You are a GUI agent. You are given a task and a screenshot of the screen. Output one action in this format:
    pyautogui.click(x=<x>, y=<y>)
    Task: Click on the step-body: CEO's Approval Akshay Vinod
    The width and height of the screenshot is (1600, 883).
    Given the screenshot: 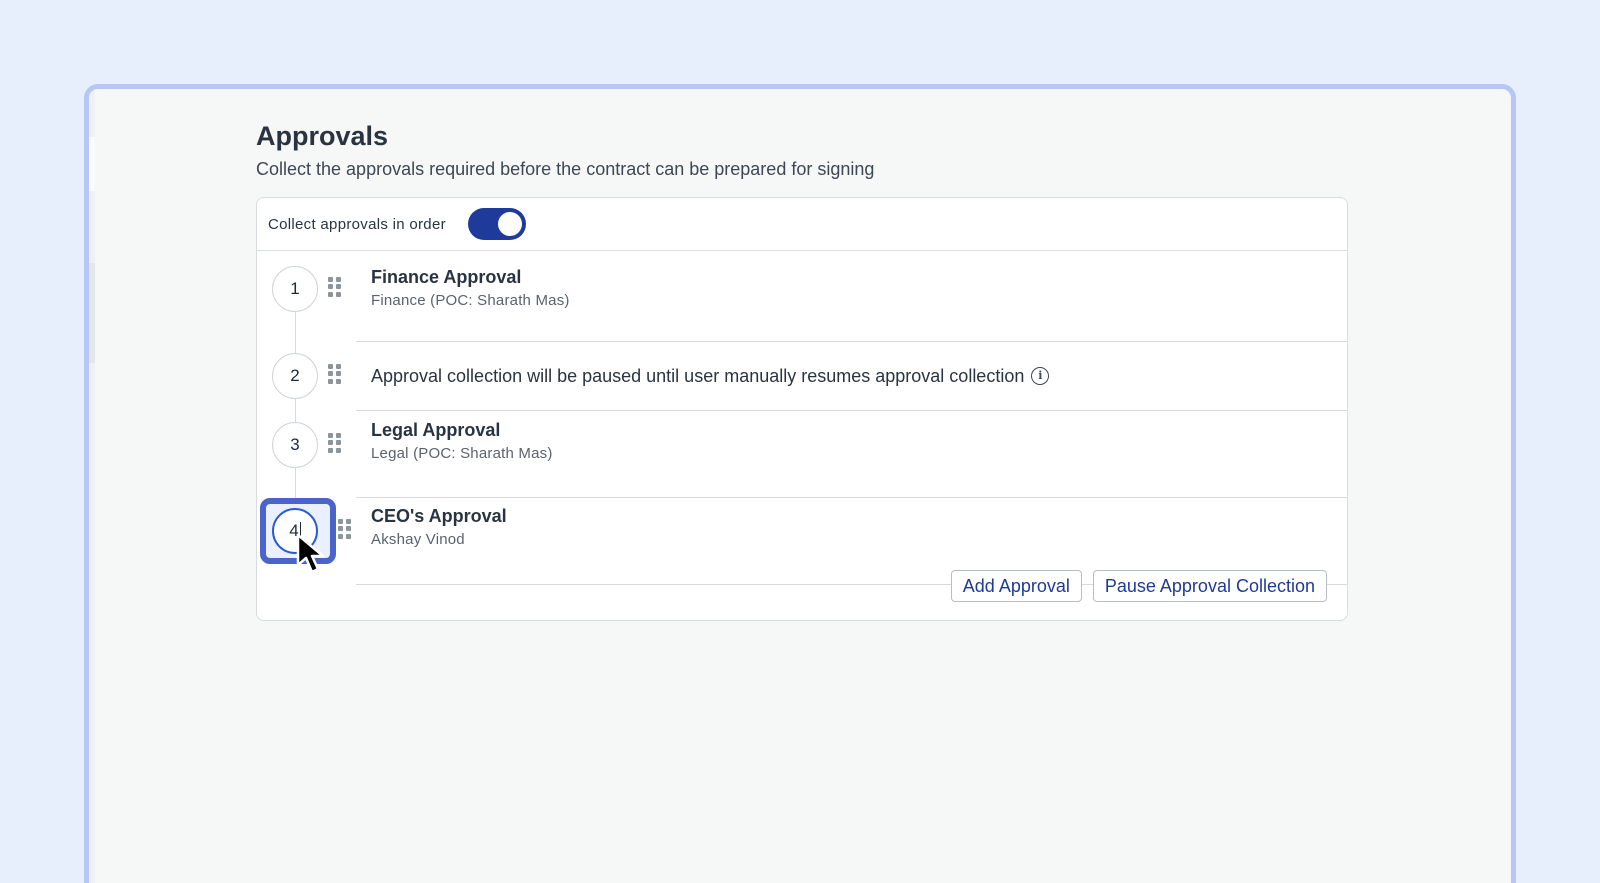 What is the action you would take?
    pyautogui.click(x=851, y=527)
    